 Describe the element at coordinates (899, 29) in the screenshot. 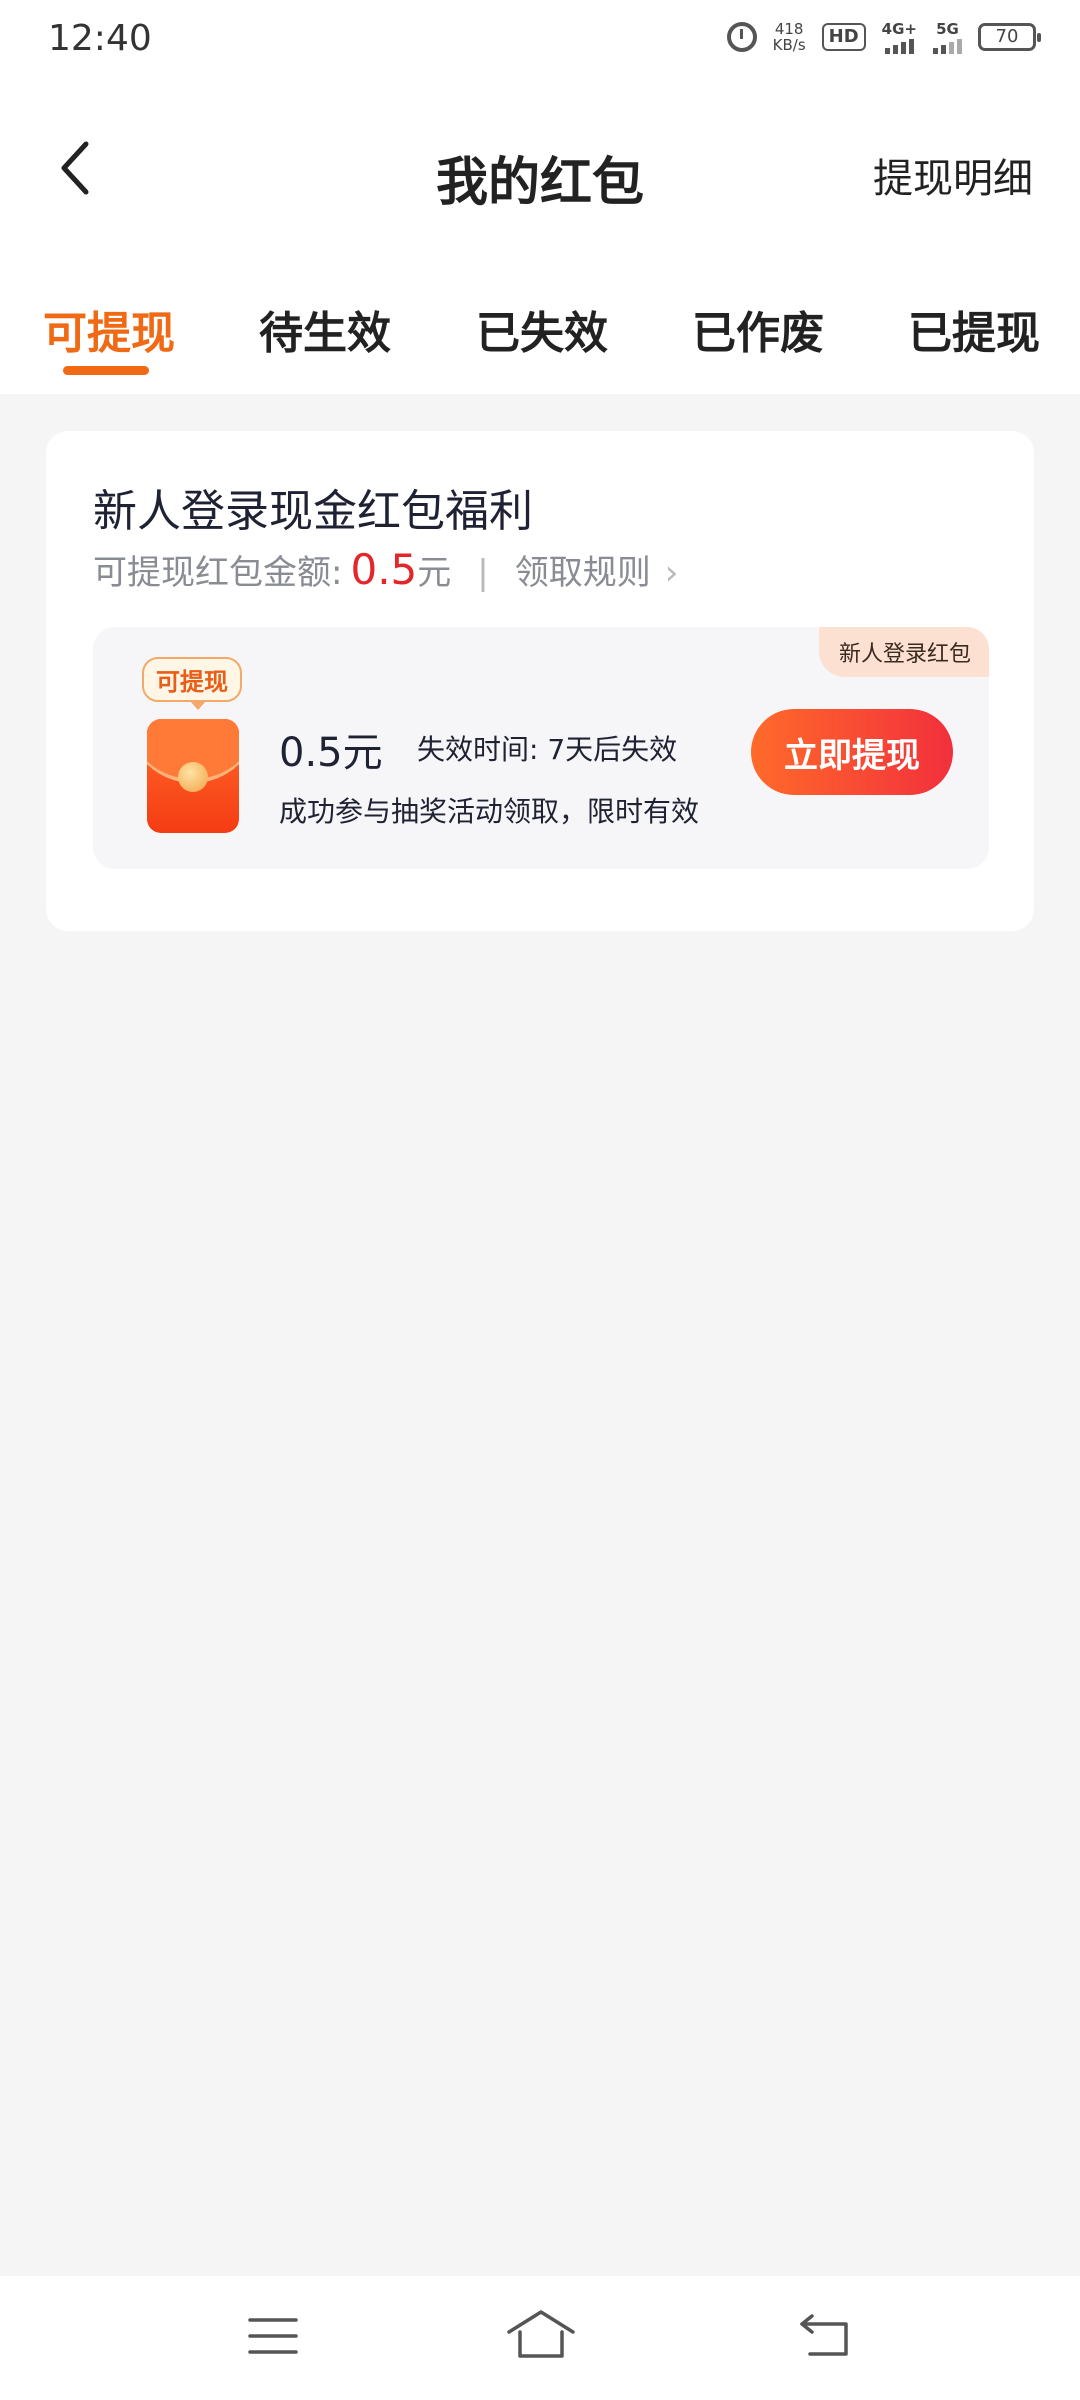

I see `signal-4g-label: 4G+` at that location.